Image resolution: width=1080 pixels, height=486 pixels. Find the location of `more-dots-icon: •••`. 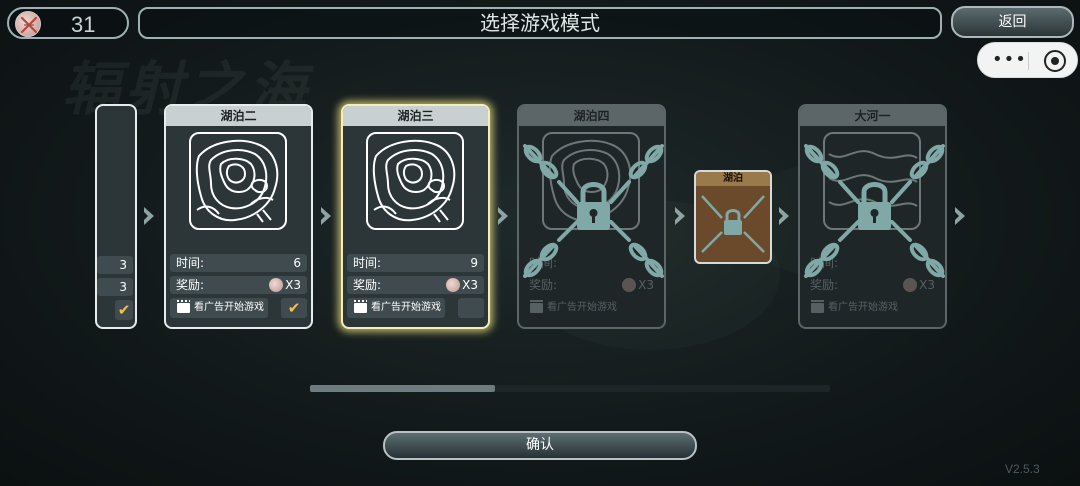

more-dots-icon: ••• is located at coordinates (1009, 60).